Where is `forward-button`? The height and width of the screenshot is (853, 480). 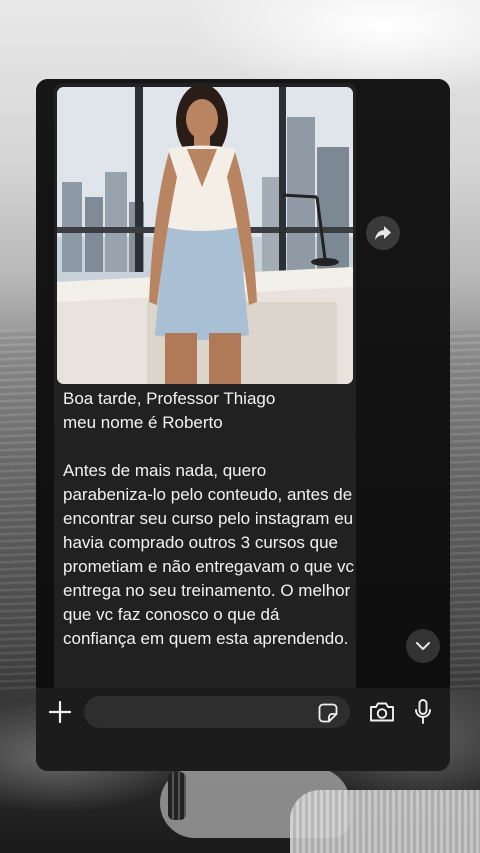 forward-button is located at coordinates (383, 233).